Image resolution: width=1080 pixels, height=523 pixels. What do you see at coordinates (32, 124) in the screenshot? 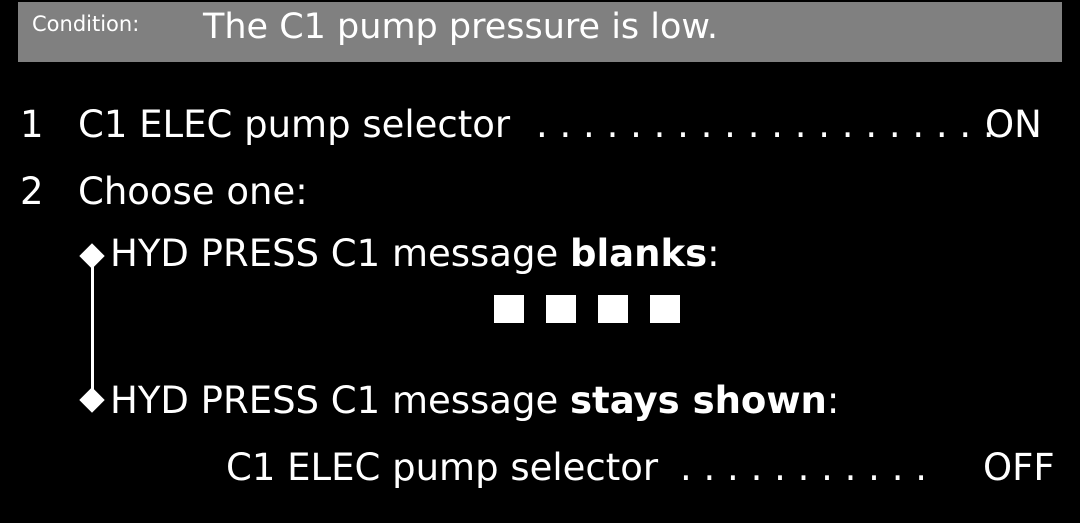
I see `step-number: 1` at bounding box center [32, 124].